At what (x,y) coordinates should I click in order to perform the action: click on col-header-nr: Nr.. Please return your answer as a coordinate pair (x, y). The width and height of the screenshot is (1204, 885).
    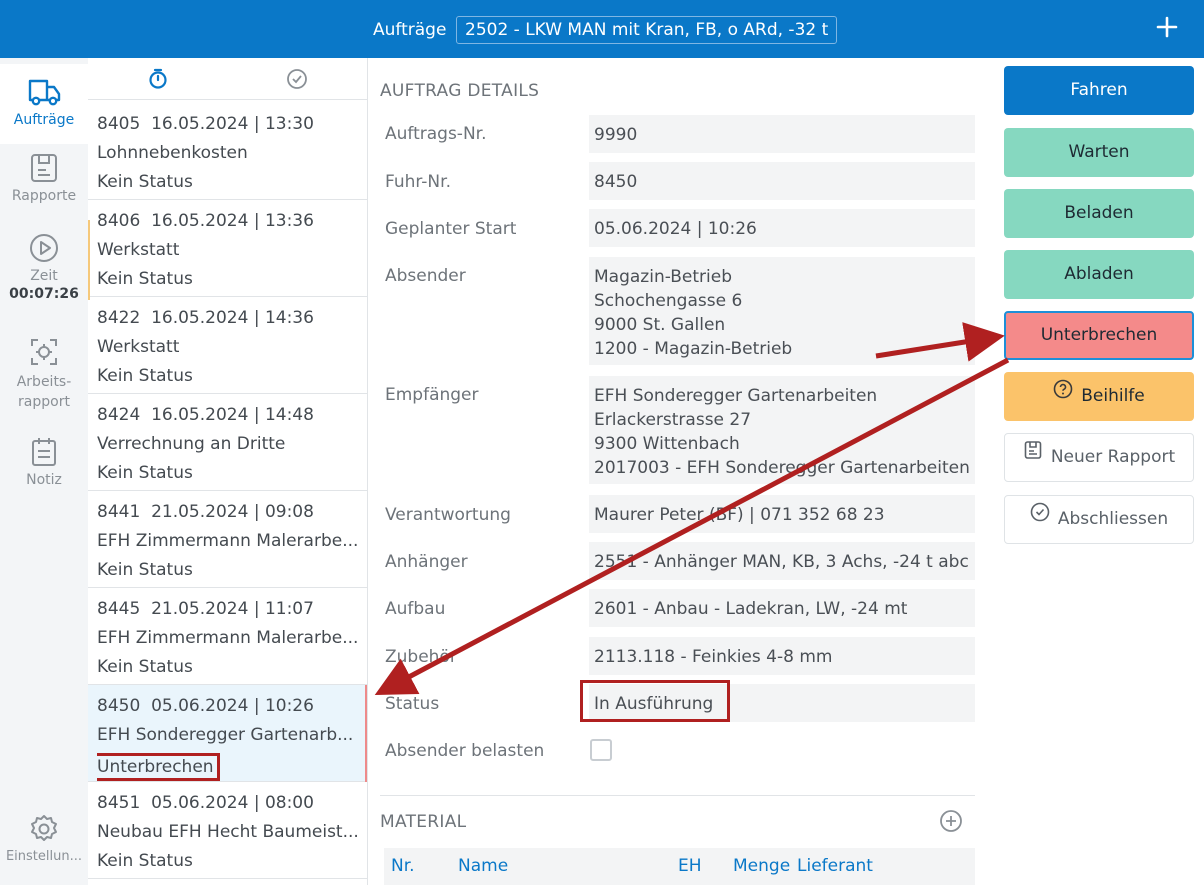
    Looking at the image, I should click on (403, 866).